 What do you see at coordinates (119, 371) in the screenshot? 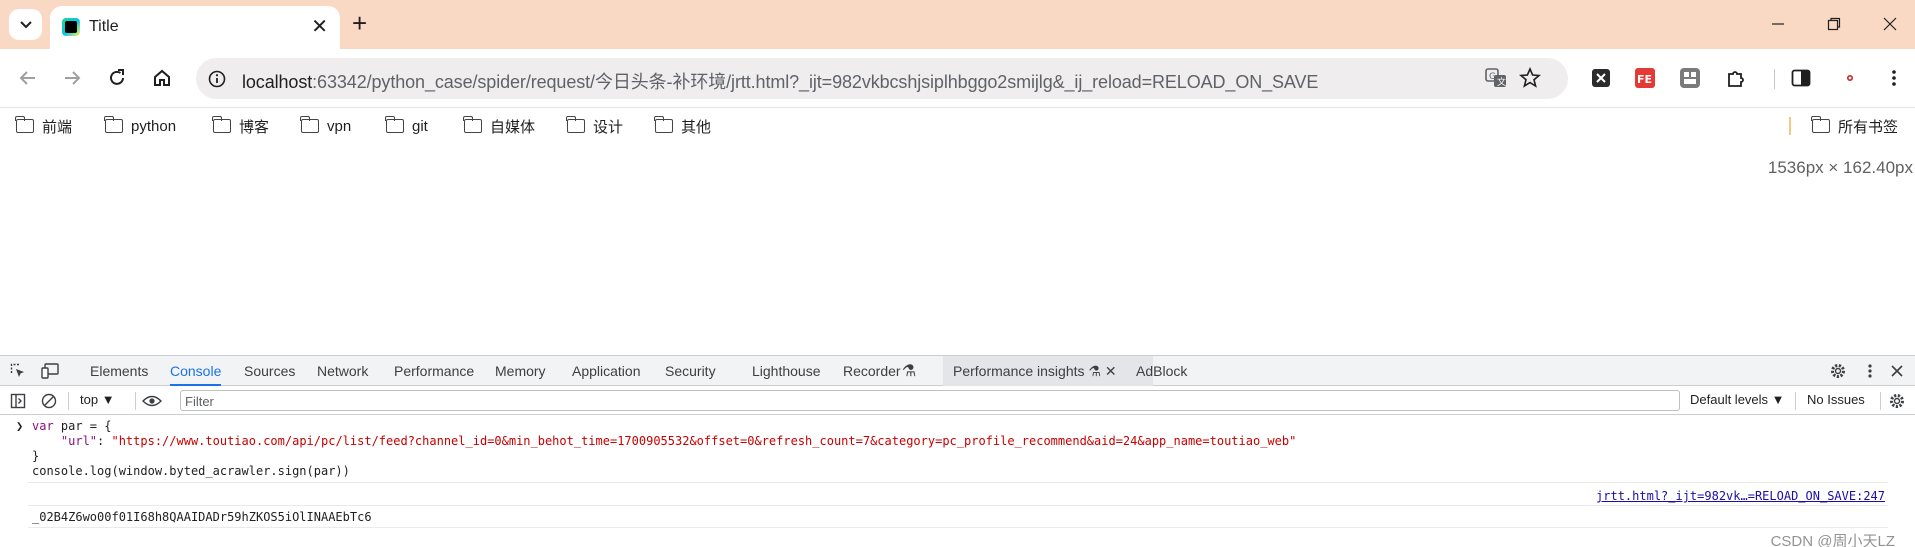
I see `tab-elements: Elements` at bounding box center [119, 371].